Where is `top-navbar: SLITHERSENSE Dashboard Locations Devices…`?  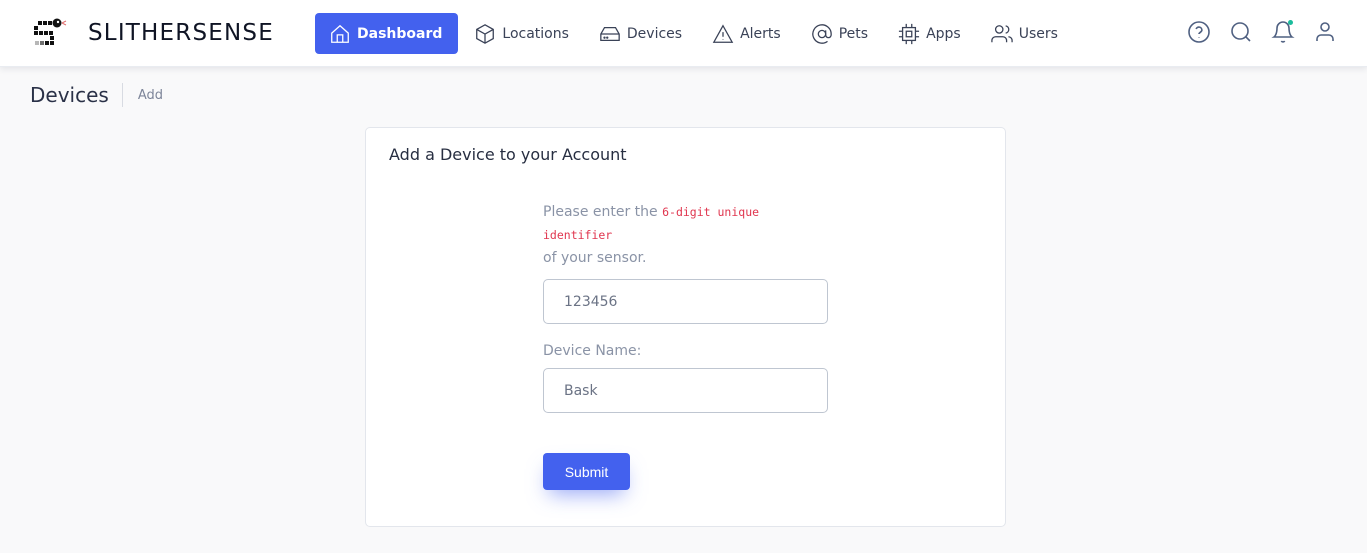 top-navbar: SLITHERSENSE Dashboard Locations Devices… is located at coordinates (683, 33).